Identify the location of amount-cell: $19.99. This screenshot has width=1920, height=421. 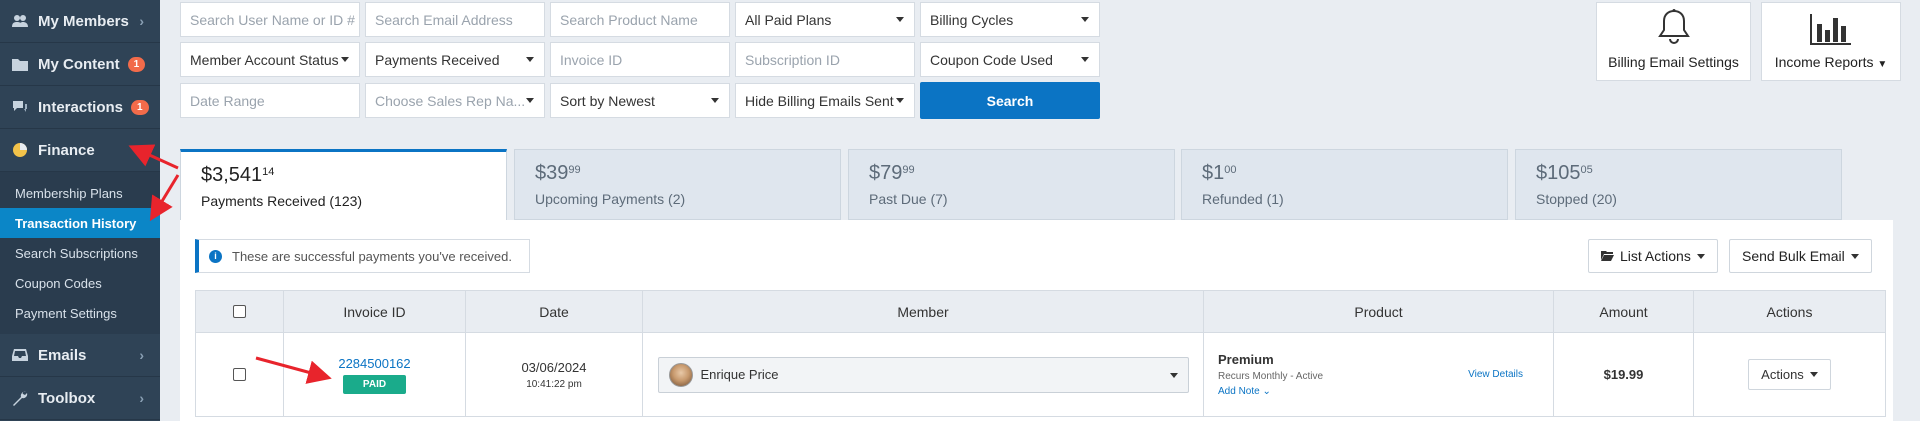
(1624, 374).